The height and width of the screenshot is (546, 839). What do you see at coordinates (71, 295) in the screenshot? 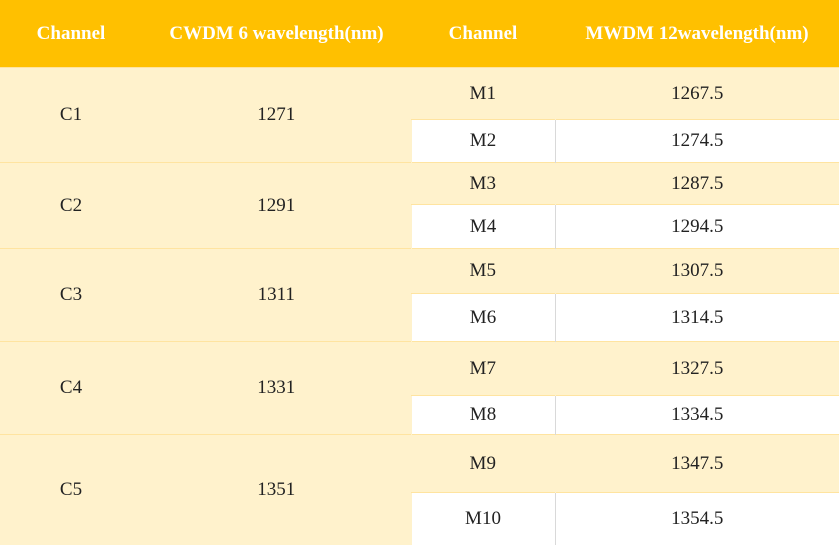
I see `cwdm-channel-cell: C3` at bounding box center [71, 295].